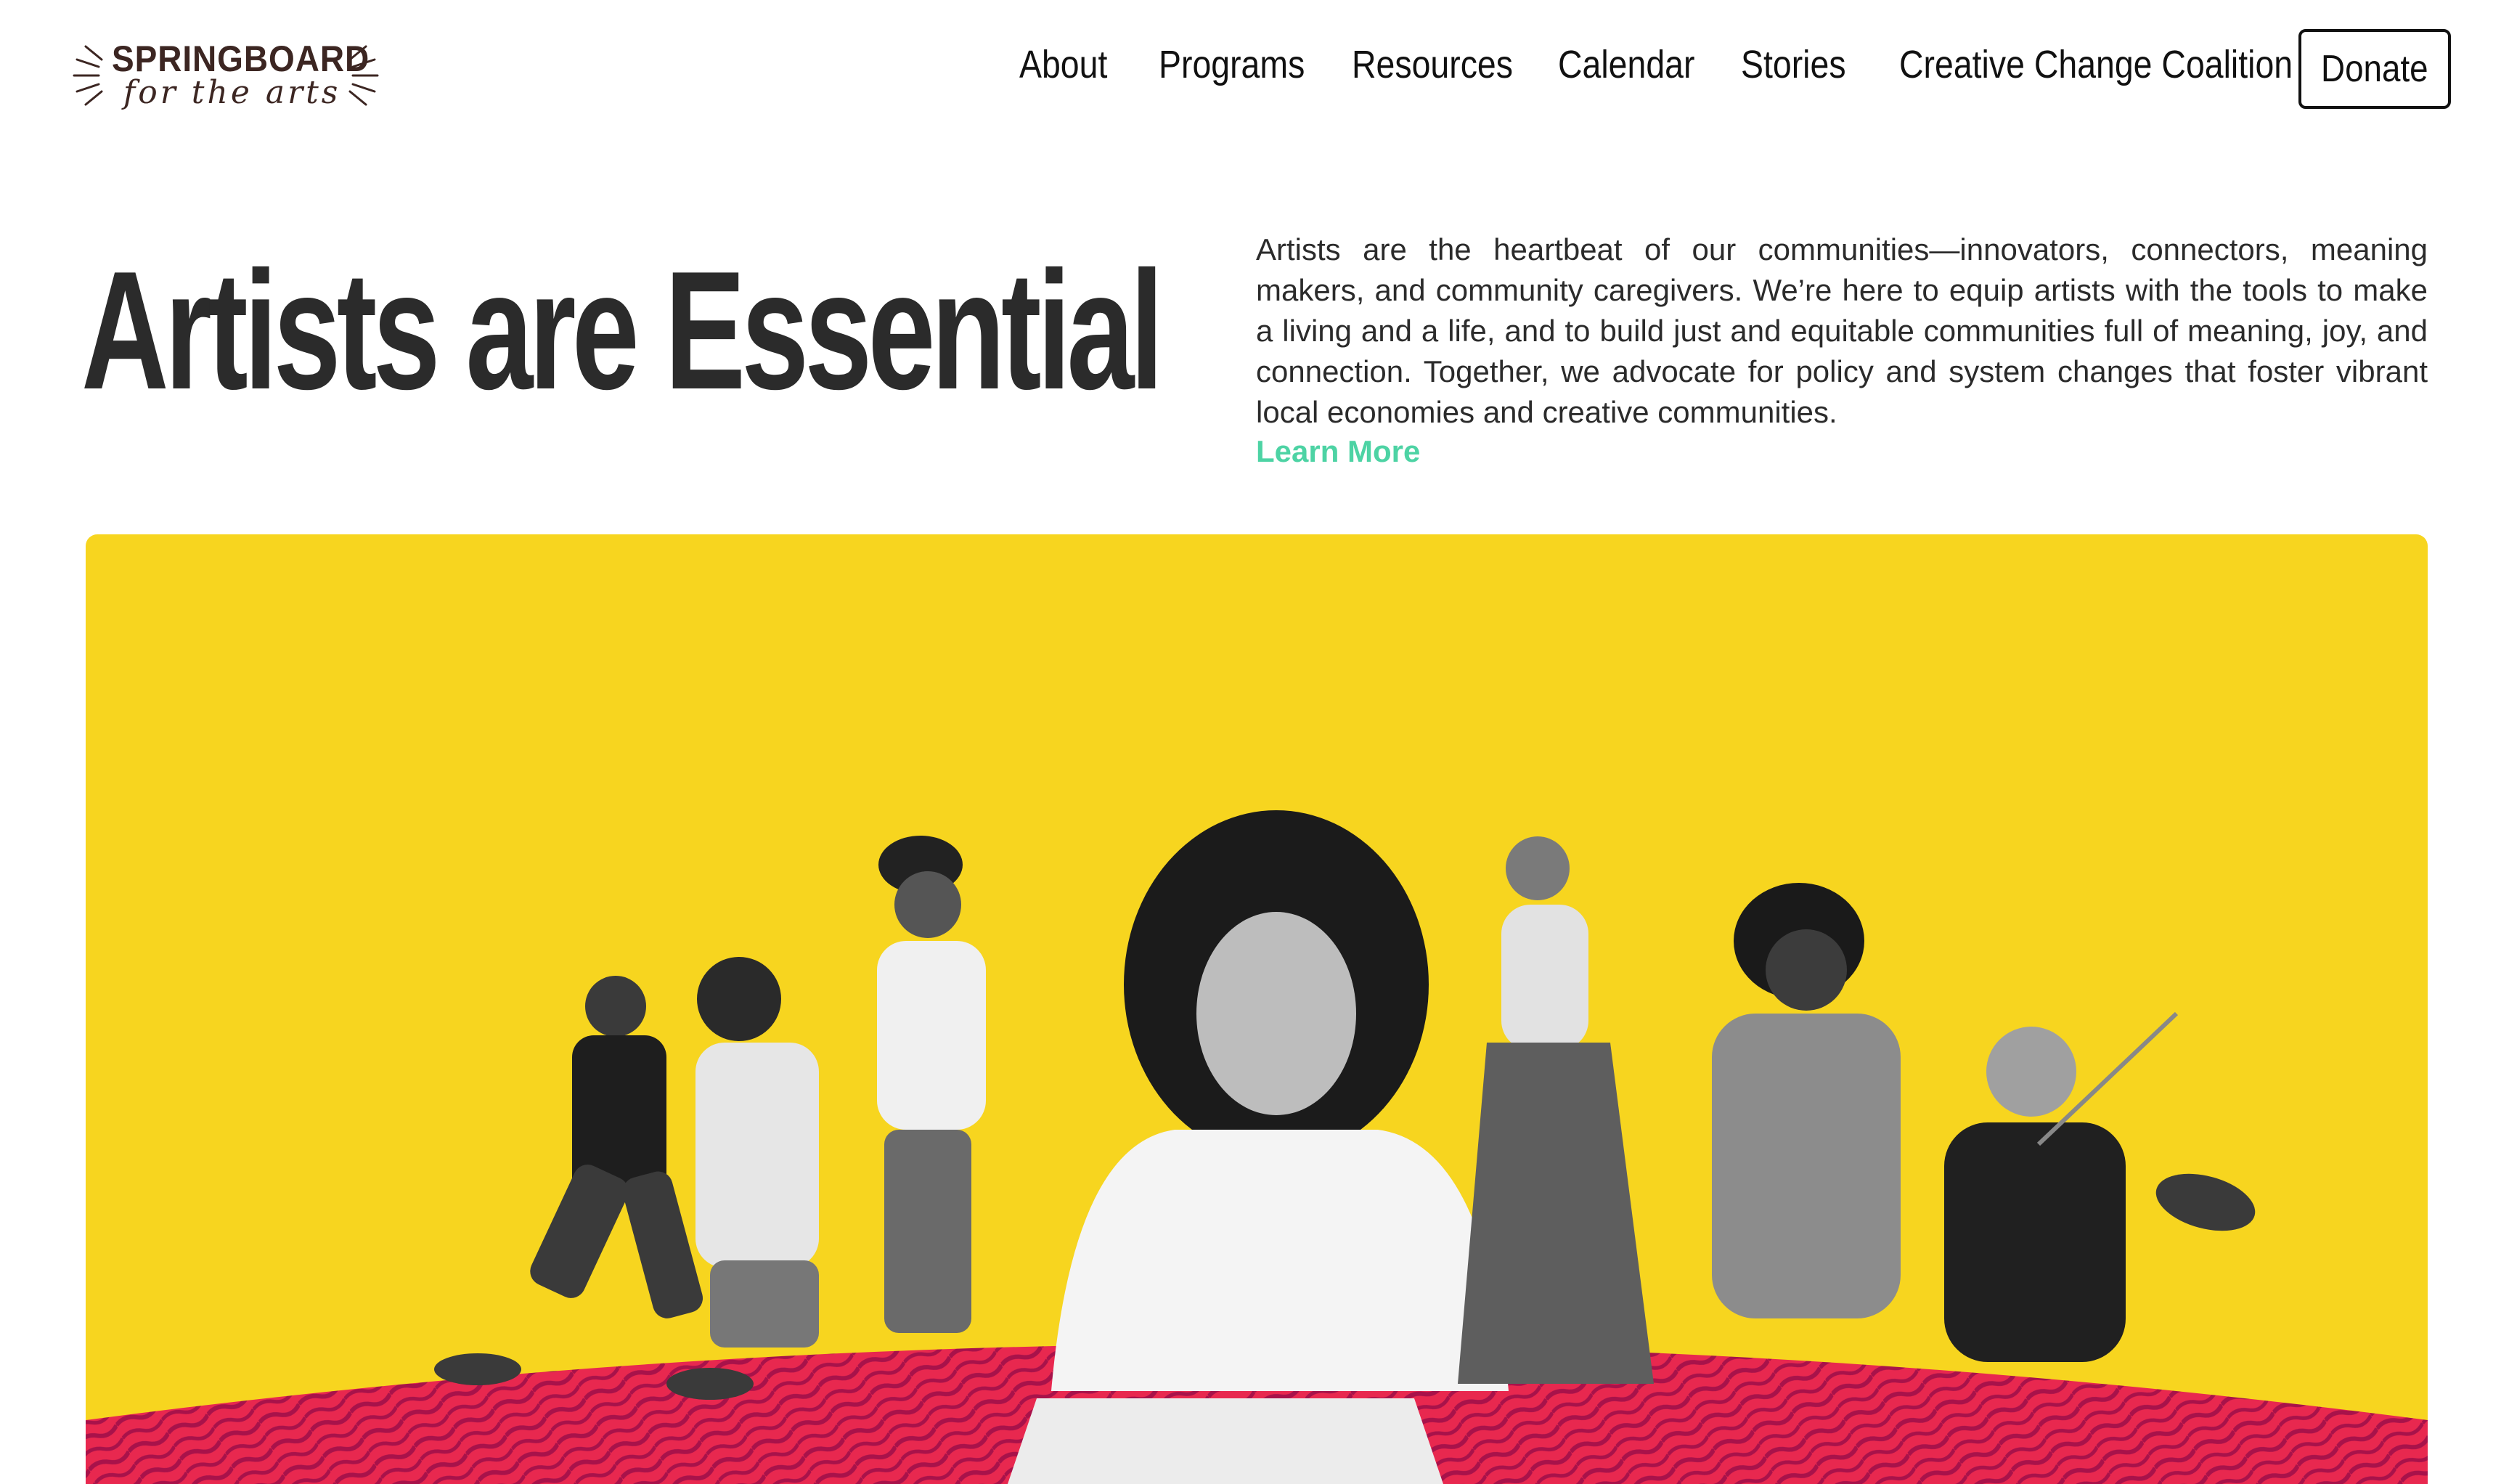 The image size is (2509, 1484). Describe the element at coordinates (2100, 1186) in the screenshot. I see `violinist-figure` at that location.